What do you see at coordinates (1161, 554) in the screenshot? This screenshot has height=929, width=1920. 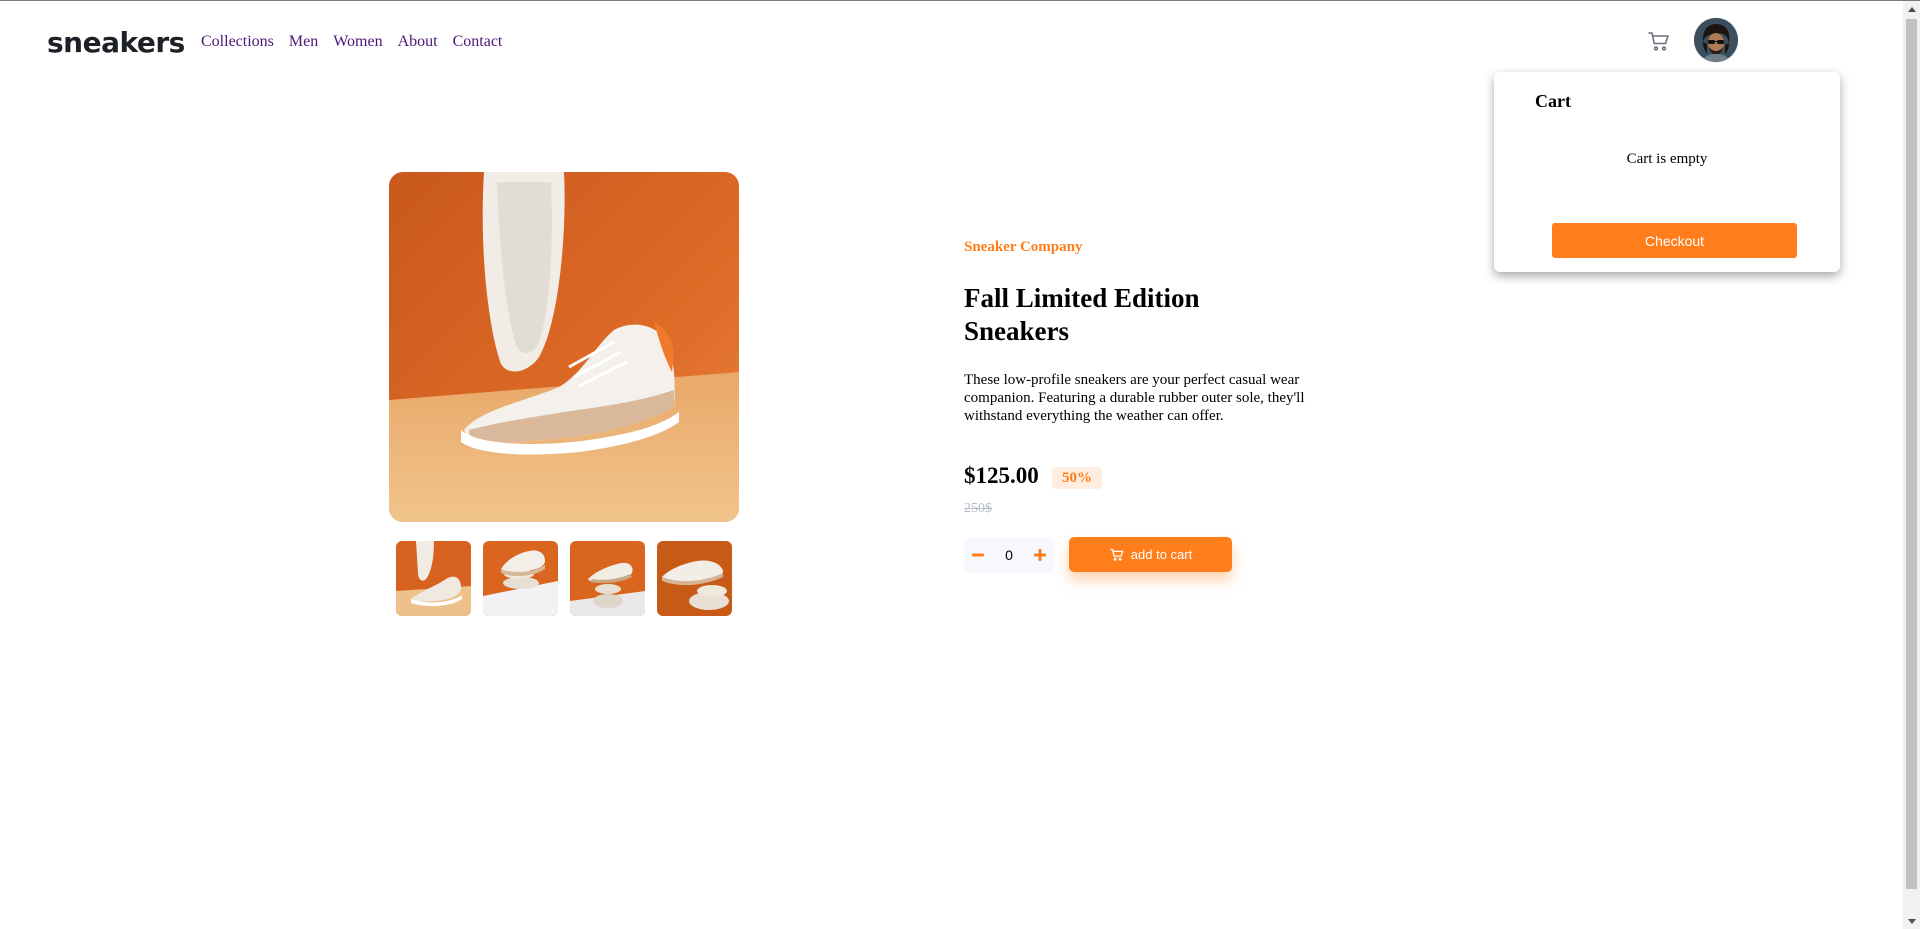 I see `add-to-cart-label: add to cart` at bounding box center [1161, 554].